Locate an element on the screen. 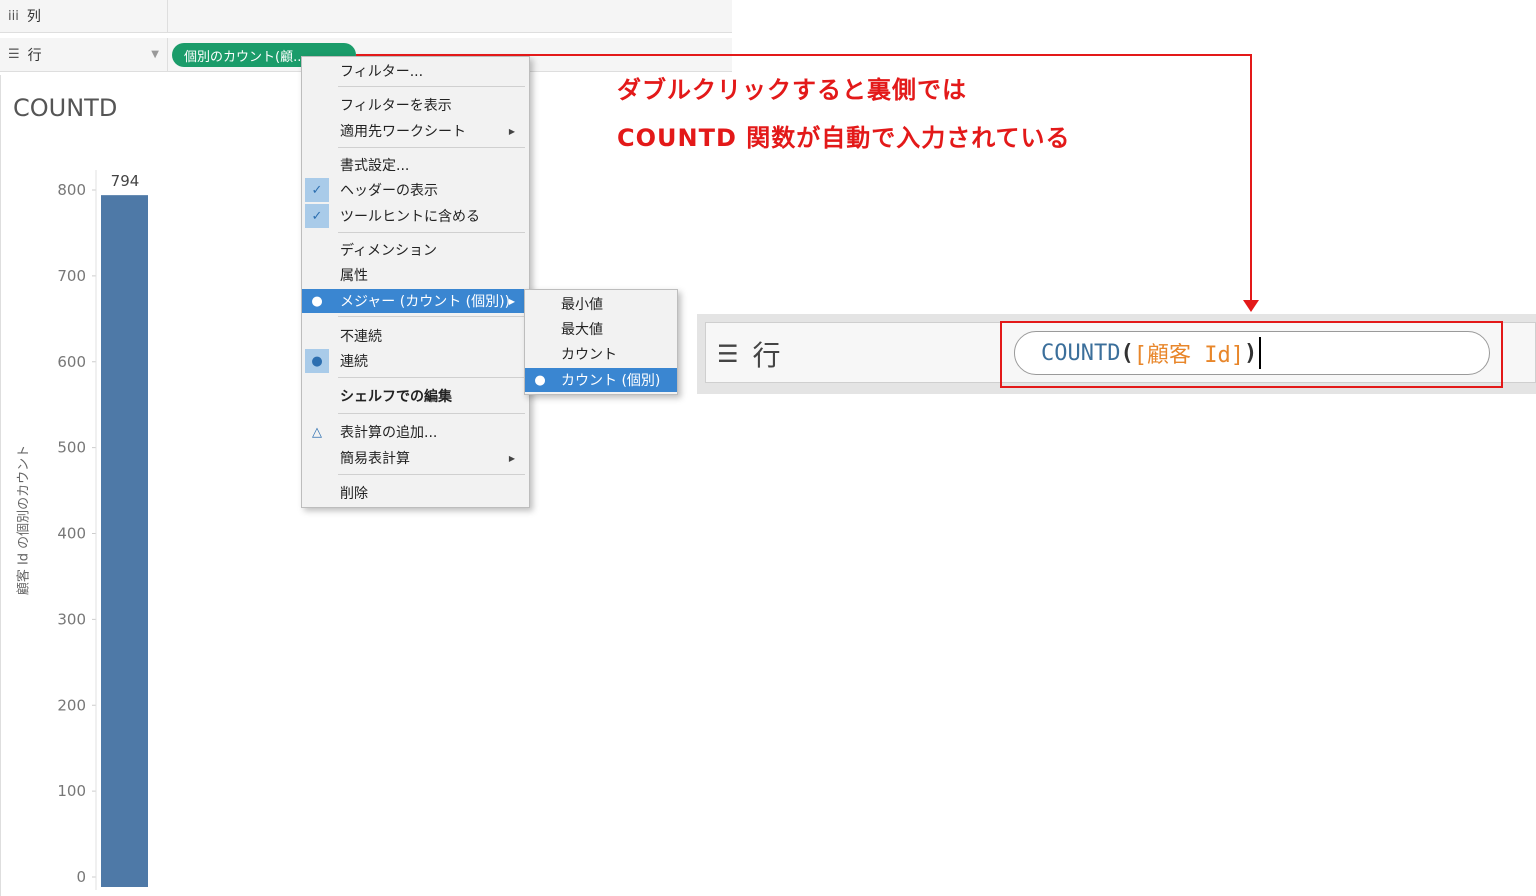  menu-item-label: メジャー (カウント (個別)) is located at coordinates (425, 302).